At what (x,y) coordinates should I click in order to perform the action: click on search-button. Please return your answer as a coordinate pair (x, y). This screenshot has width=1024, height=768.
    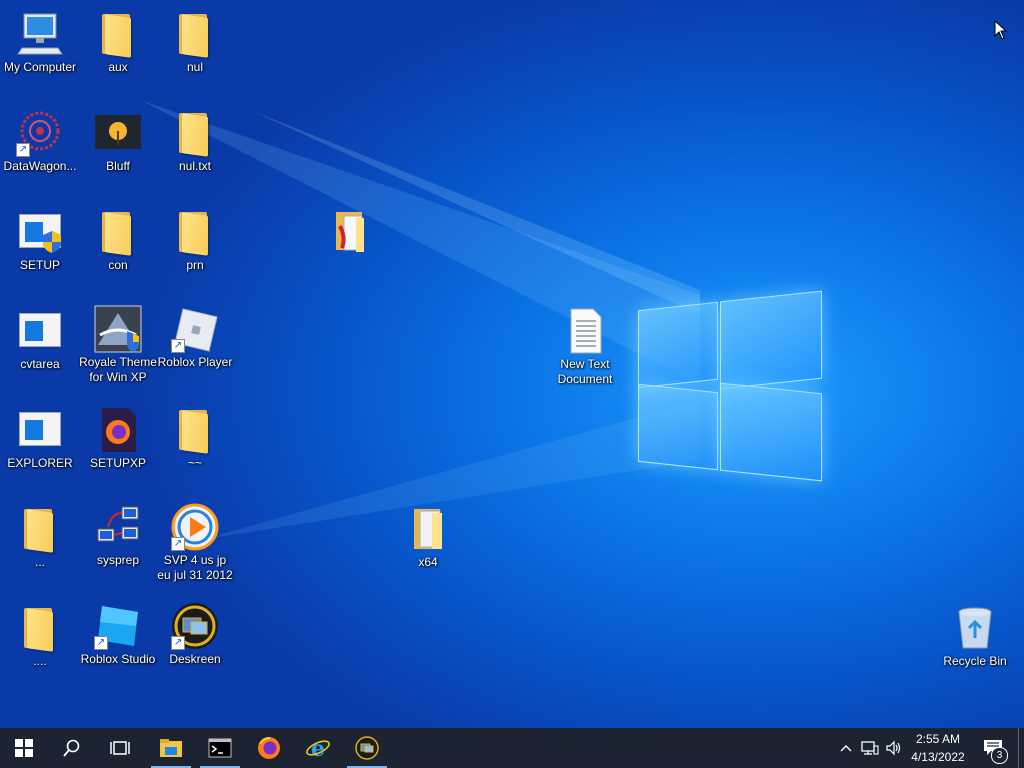
    Looking at the image, I should click on (72, 748).